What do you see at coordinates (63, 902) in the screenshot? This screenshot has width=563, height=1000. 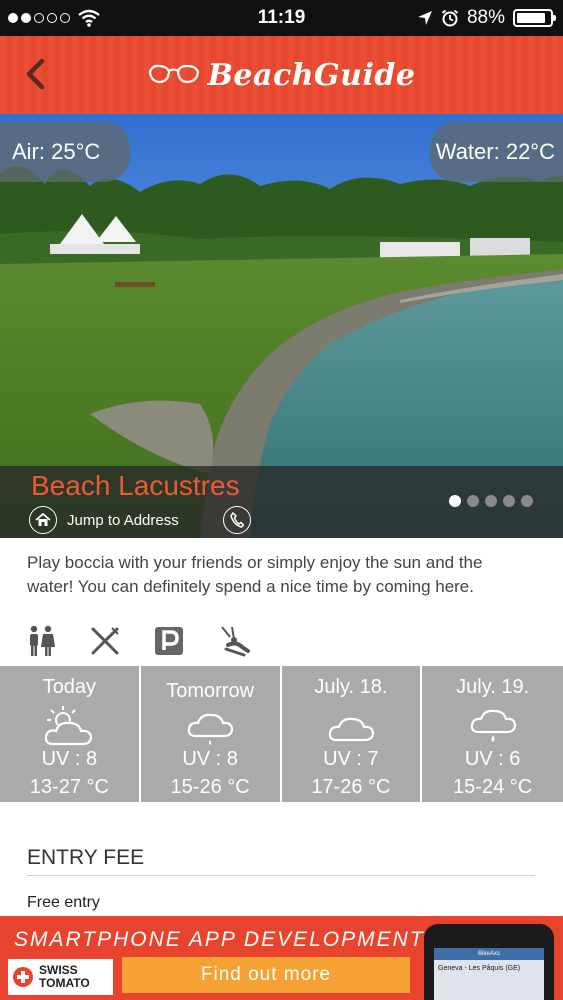 I see `entry-fee-value: Free entry` at bounding box center [63, 902].